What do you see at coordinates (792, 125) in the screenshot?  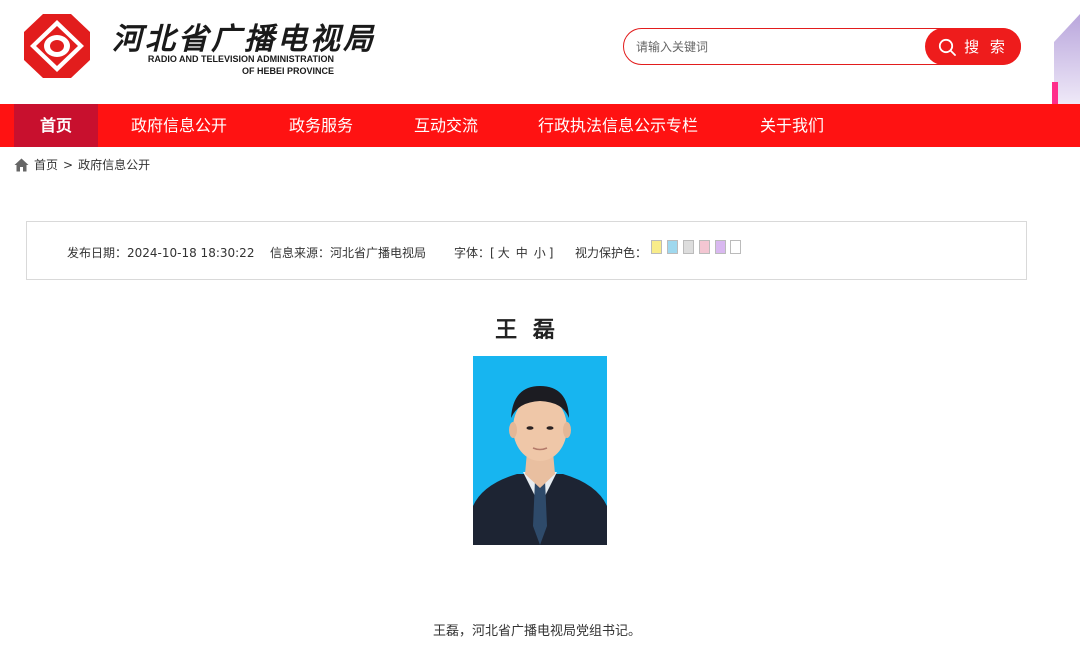 I see `nav-item-about: 关于我们` at bounding box center [792, 125].